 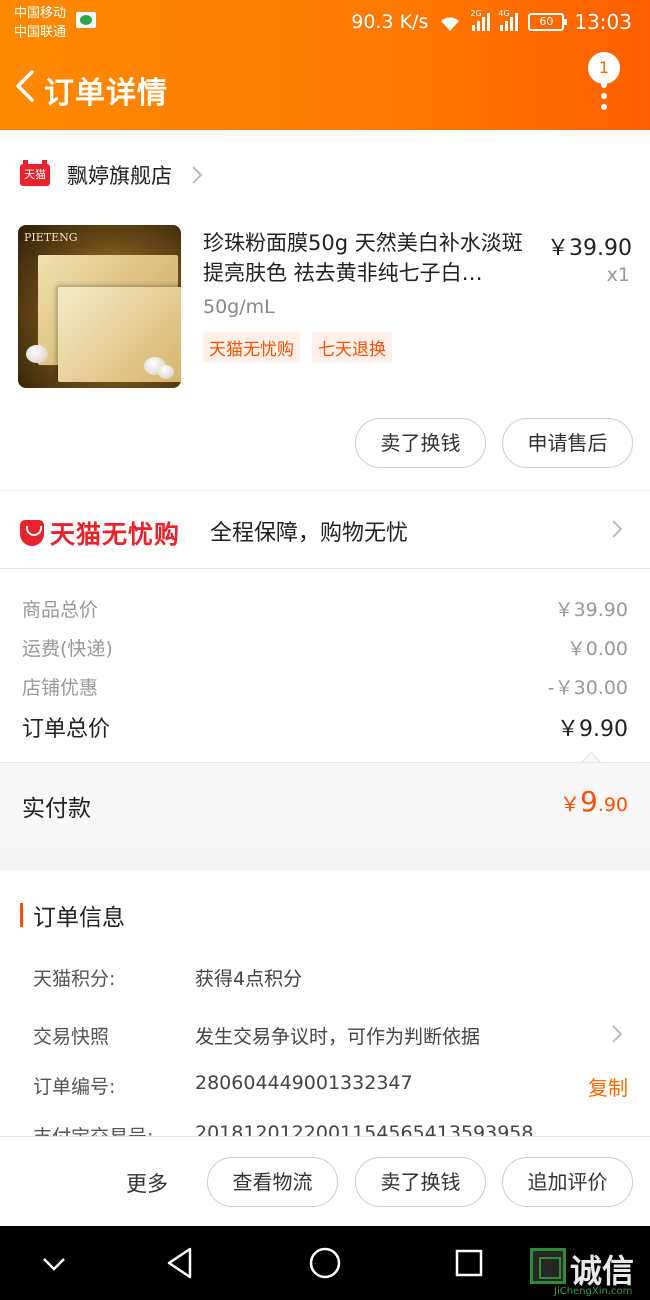 I want to click on product-quantity: x1, so click(x=618, y=275).